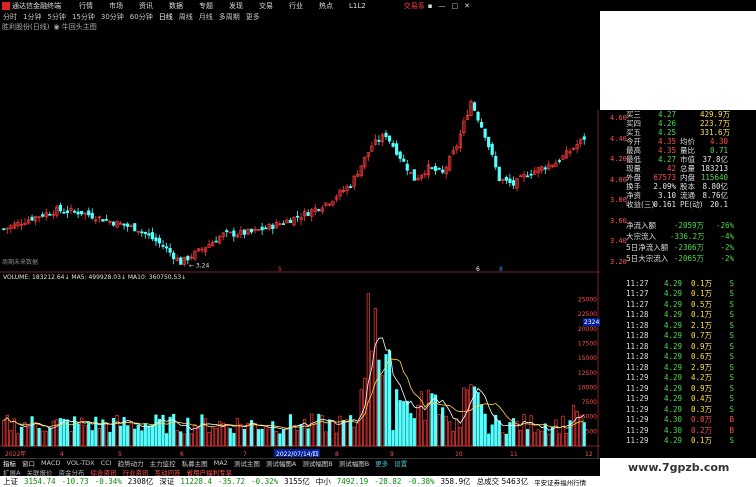  I want to click on period-5min: 5分钟, so click(56, 17).